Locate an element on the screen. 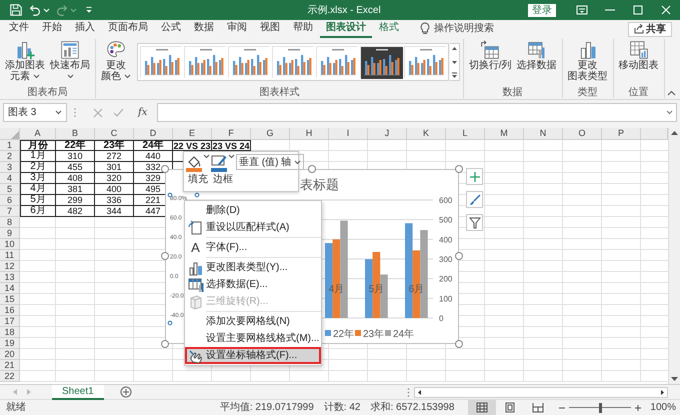 The width and height of the screenshot is (680, 415). column-header: C is located at coordinates (114, 134).